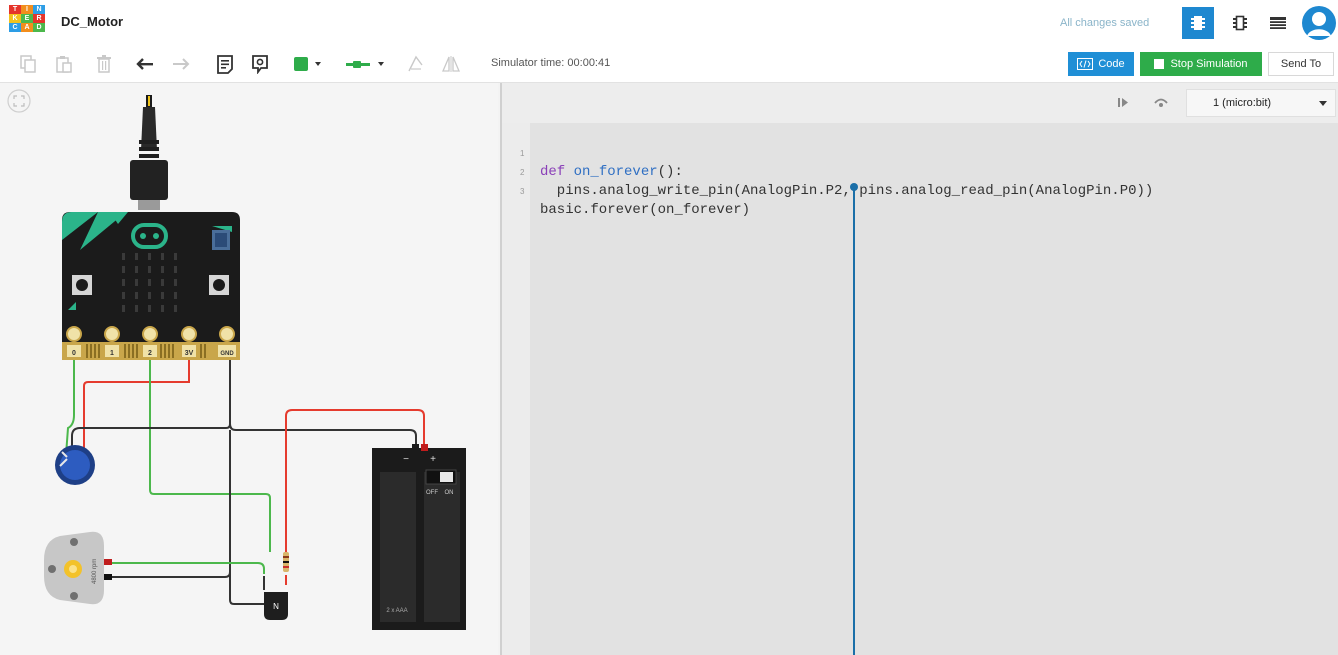 The width and height of the screenshot is (1338, 655). Describe the element at coordinates (1319, 23) in the screenshot. I see `user-avatar-icon` at that location.